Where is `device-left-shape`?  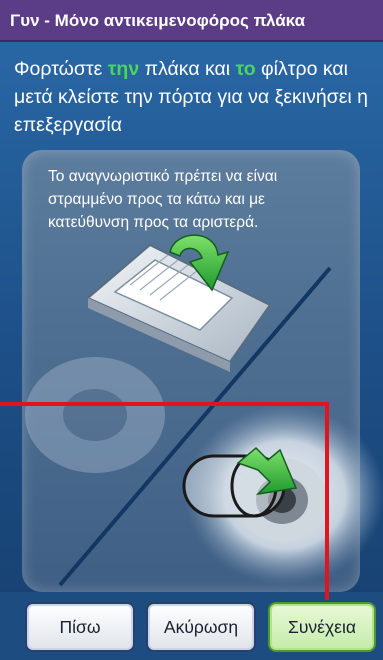
device-left-shape is located at coordinates (95, 415).